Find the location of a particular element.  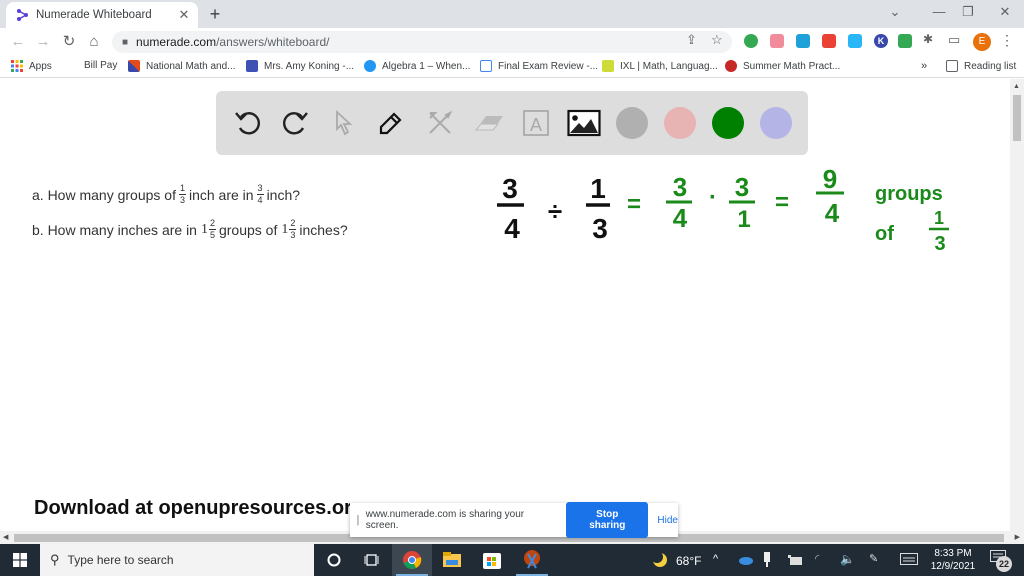

reload-button: ↻ is located at coordinates (69, 42).